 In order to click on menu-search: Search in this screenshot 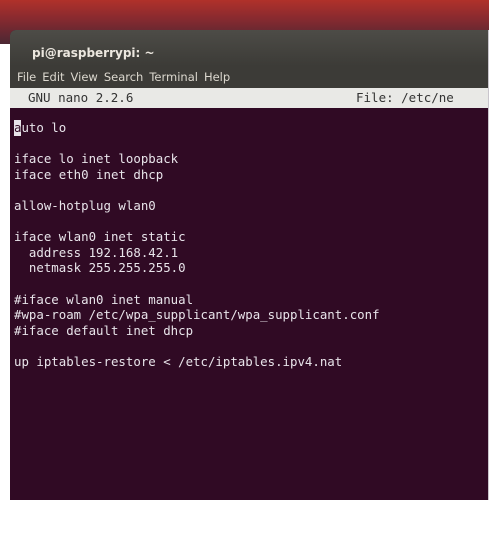, I will do `click(124, 77)`.